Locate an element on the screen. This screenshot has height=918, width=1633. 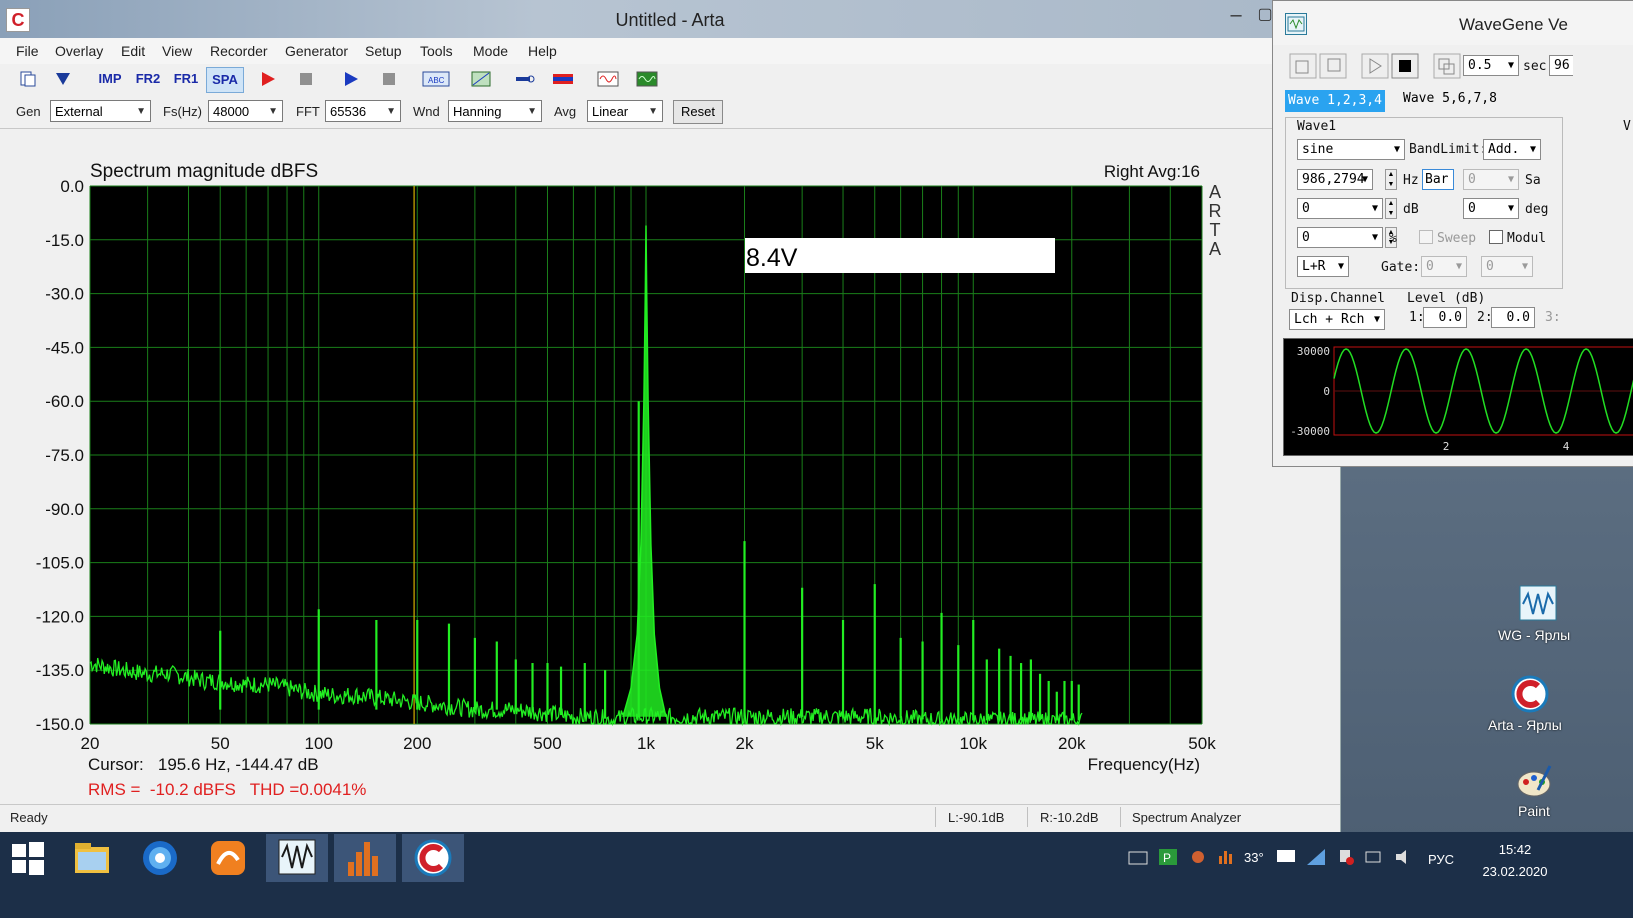
disp-channel-select: Lch + Rch ▼ is located at coordinates (1337, 319).